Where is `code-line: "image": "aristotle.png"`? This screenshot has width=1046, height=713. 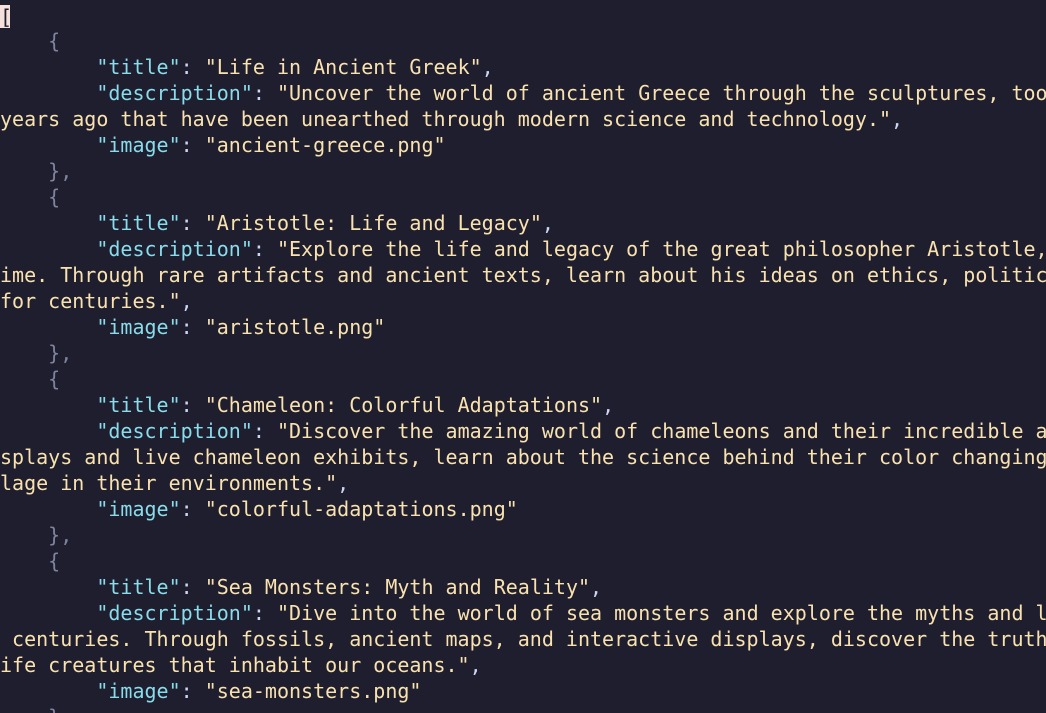
code-line: "image": "aristotle.png" is located at coordinates (523, 327).